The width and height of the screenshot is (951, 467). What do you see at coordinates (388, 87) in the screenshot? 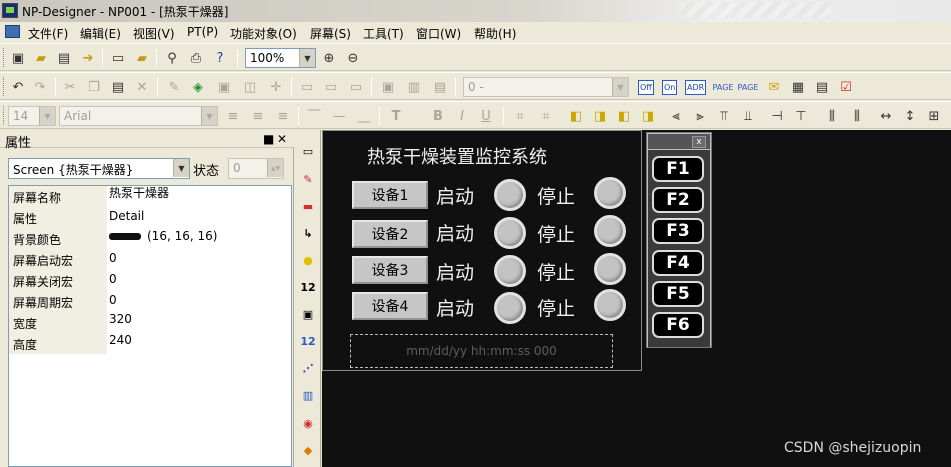
I see `group-icon: ▣` at bounding box center [388, 87].